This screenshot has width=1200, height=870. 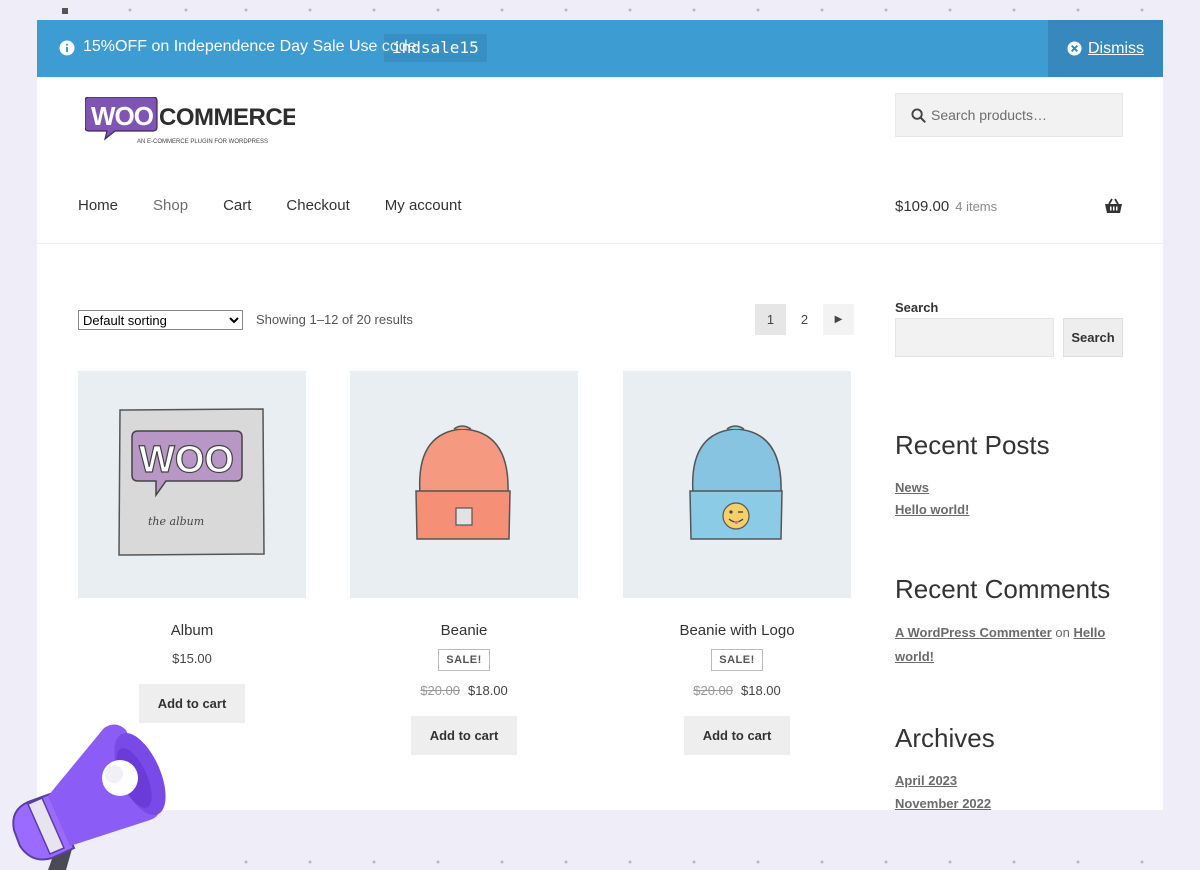 What do you see at coordinates (435, 48) in the screenshot?
I see `coupon-code: indsale15` at bounding box center [435, 48].